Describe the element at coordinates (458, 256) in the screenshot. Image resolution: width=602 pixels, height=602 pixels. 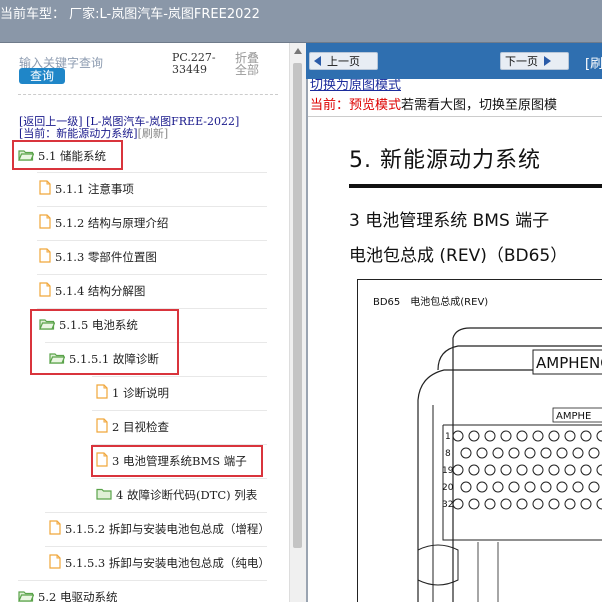
I see `component-title: 电池包总成 (REV)（BD65）` at that location.